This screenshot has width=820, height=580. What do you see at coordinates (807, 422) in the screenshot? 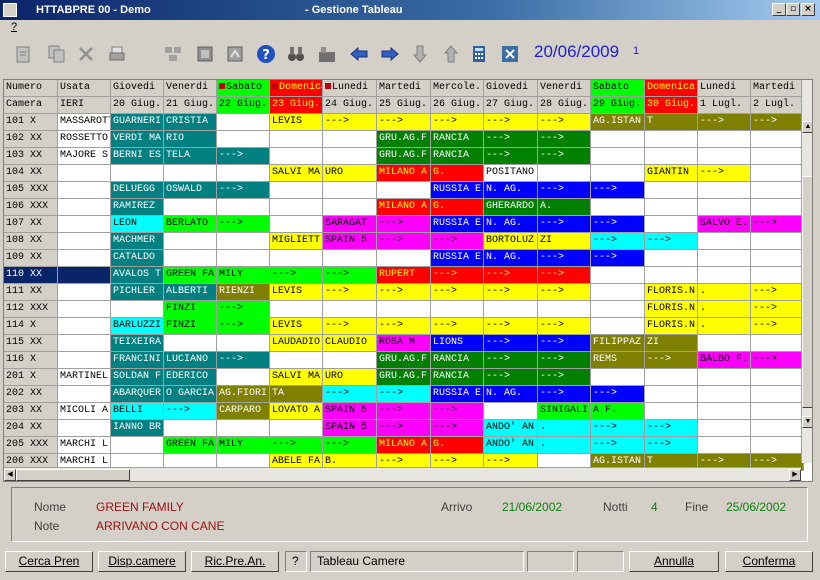
I see `scroll-down-icon: ▼` at bounding box center [807, 422].